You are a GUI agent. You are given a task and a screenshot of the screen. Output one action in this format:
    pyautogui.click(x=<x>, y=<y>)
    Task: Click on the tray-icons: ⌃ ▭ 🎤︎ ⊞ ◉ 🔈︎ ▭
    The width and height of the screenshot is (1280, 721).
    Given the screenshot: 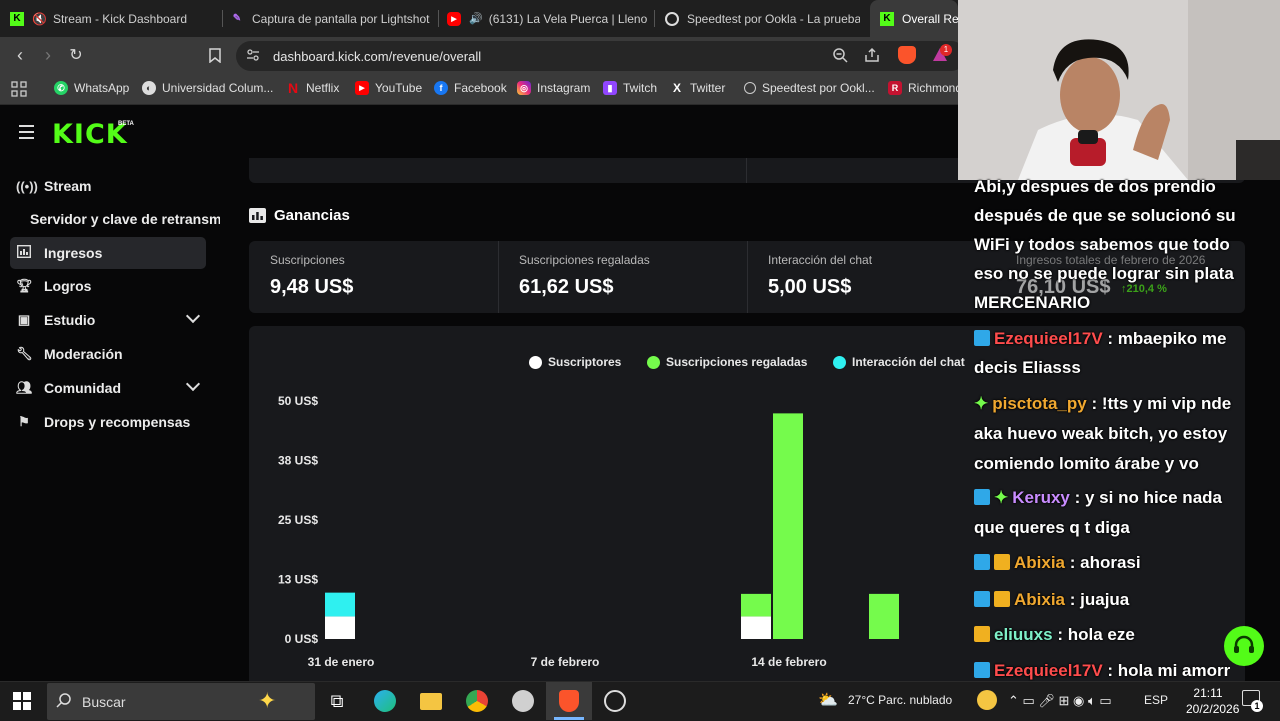 What is the action you would take?
    pyautogui.click(x=1060, y=701)
    